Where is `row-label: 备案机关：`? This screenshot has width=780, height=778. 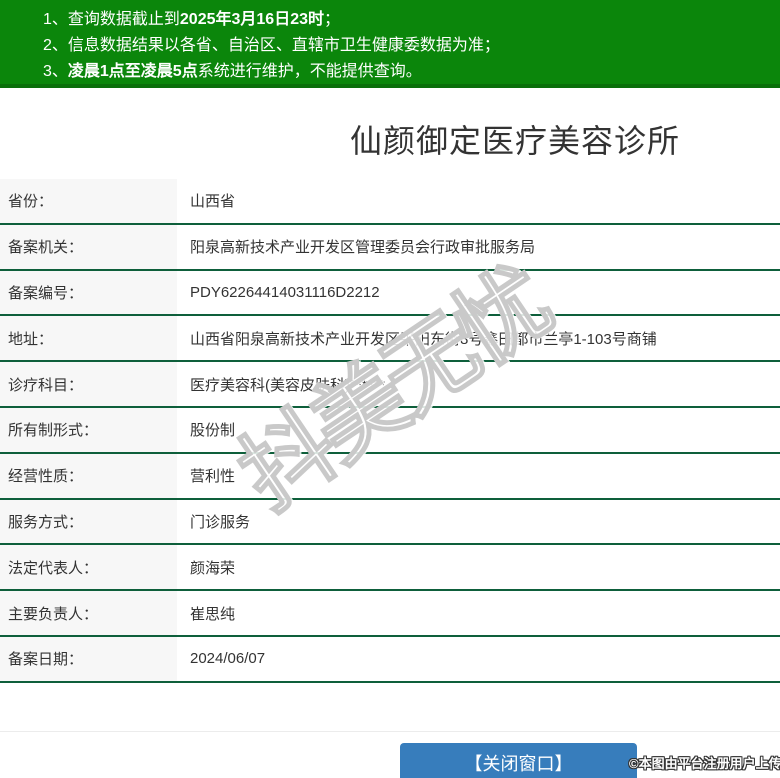
row-label: 备案机关： is located at coordinates (90, 246).